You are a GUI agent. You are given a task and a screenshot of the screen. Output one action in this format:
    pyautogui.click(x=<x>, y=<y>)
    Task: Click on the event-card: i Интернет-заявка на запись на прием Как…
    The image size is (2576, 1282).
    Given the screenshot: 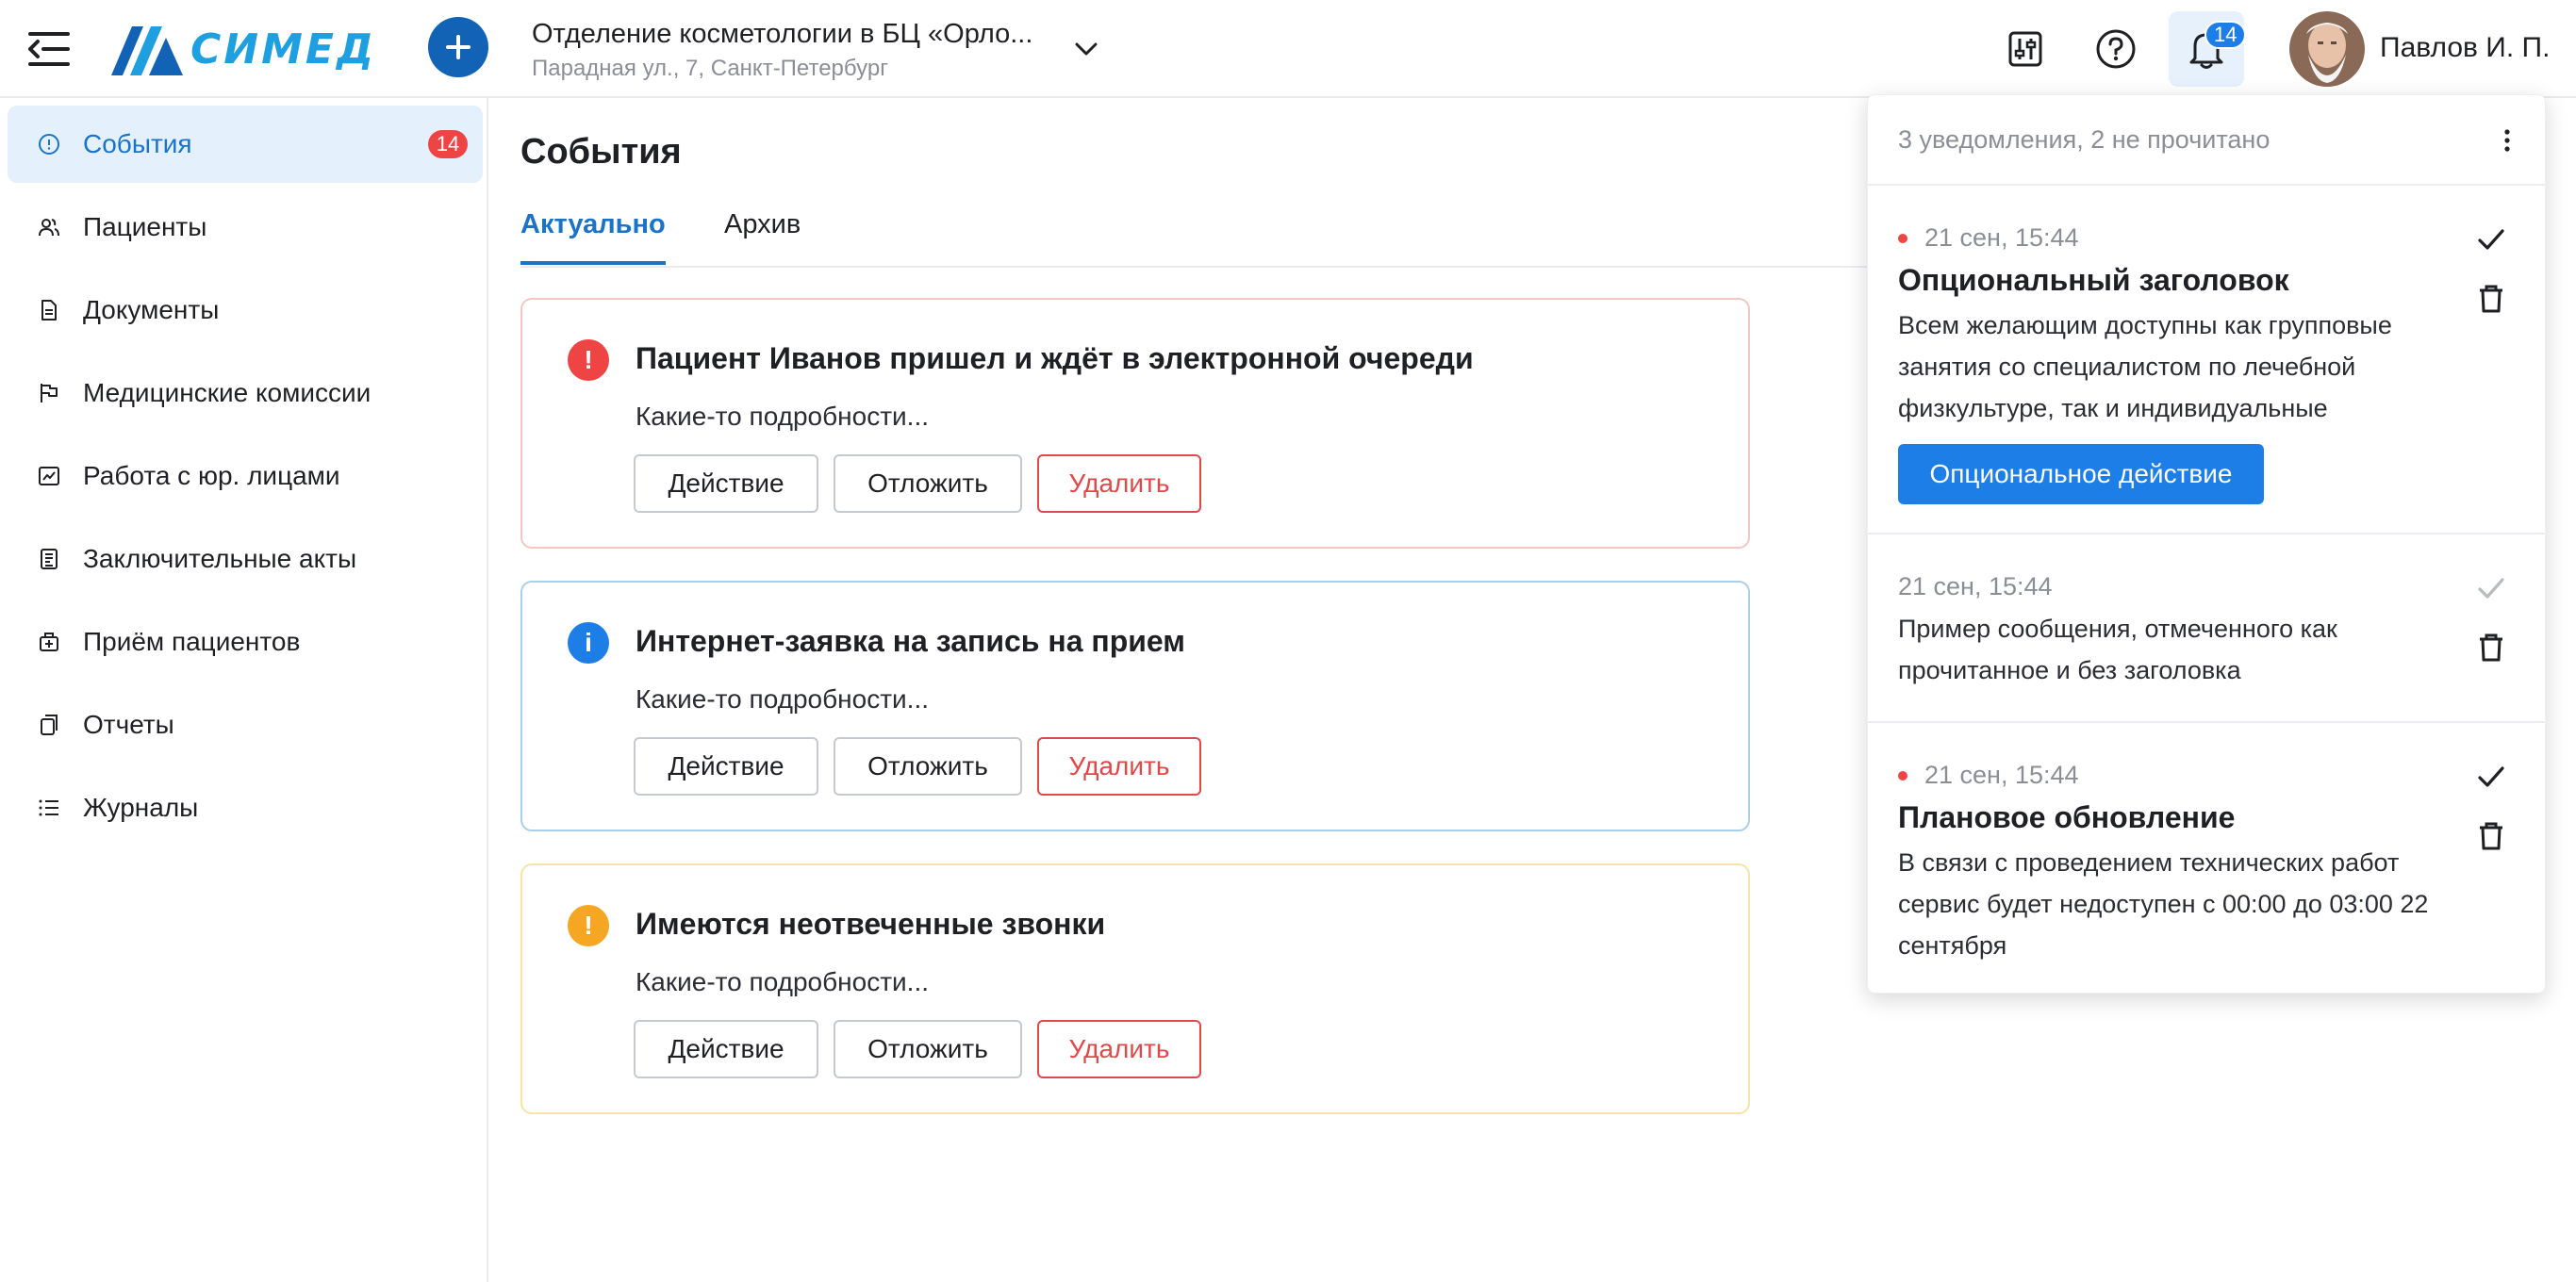 What is the action you would take?
    pyautogui.click(x=1135, y=706)
    